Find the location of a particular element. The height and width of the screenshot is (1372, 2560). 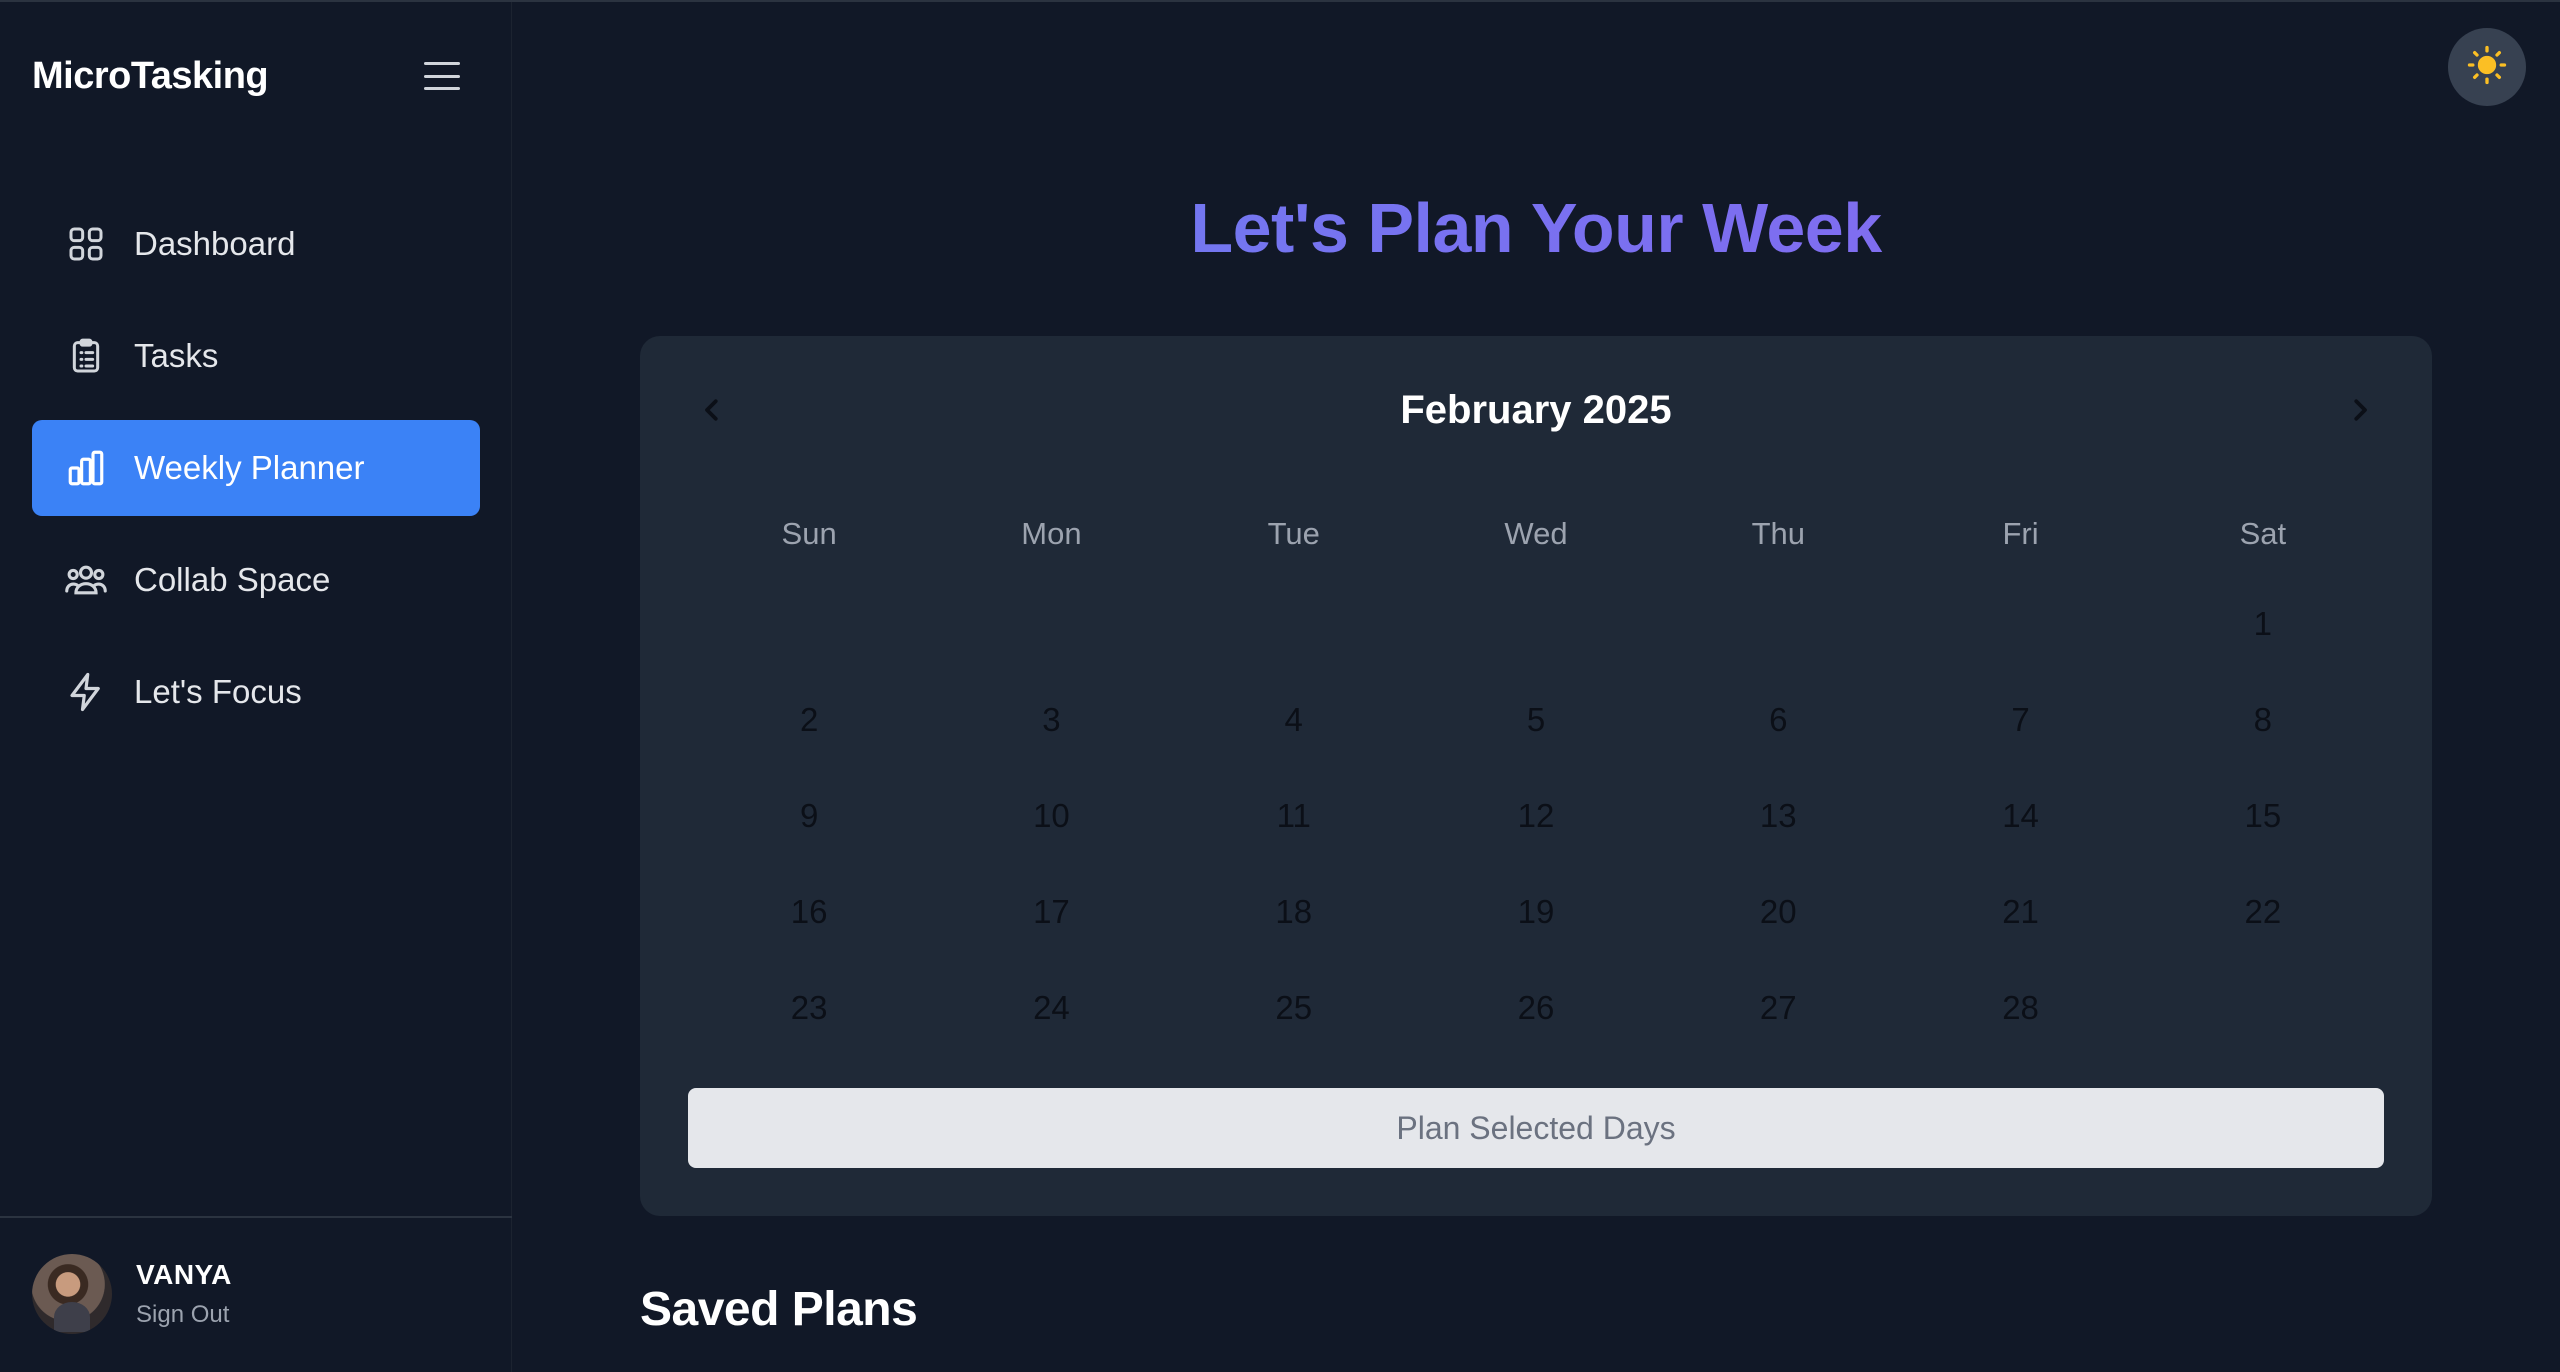

user-name: VANYA is located at coordinates (184, 1274).